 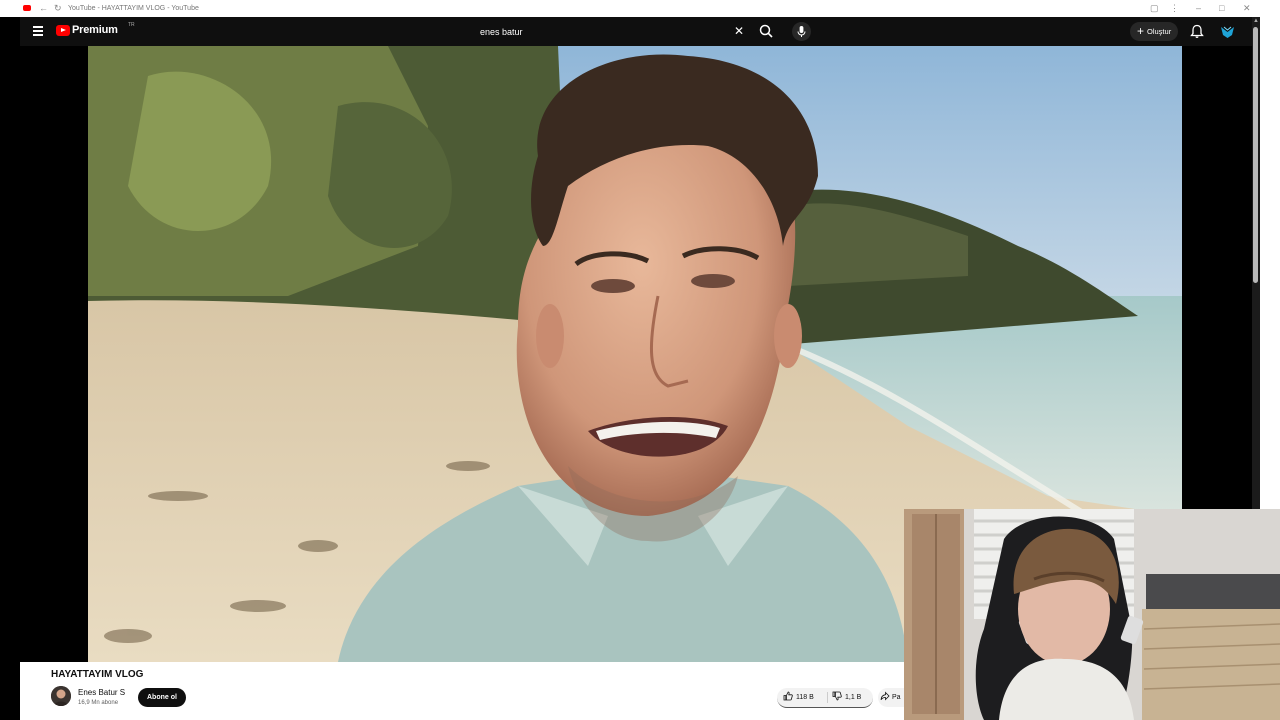 I want to click on youtube-play-icon, so click(x=63, y=30).